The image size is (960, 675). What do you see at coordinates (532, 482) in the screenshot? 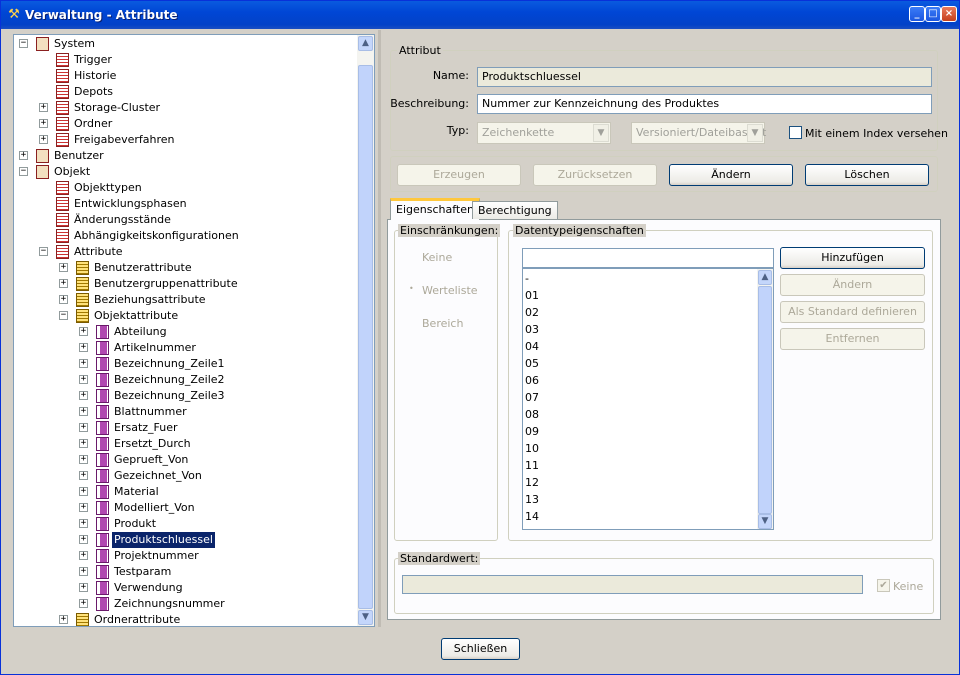
I see `list-item: 12` at bounding box center [532, 482].